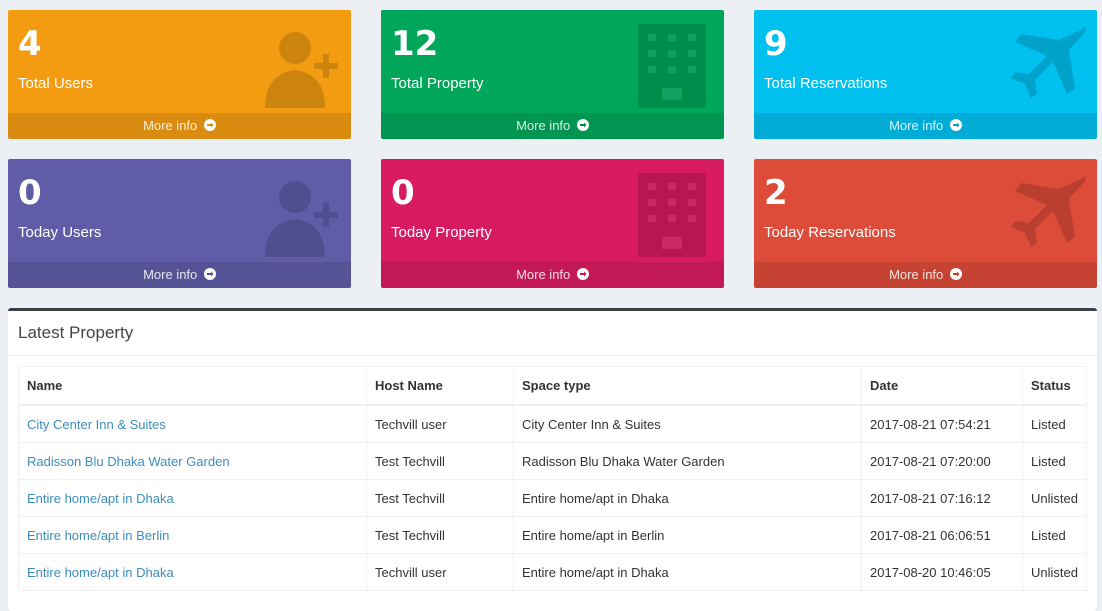 The image size is (1102, 611). I want to click on column-header-date: Date, so click(942, 386).